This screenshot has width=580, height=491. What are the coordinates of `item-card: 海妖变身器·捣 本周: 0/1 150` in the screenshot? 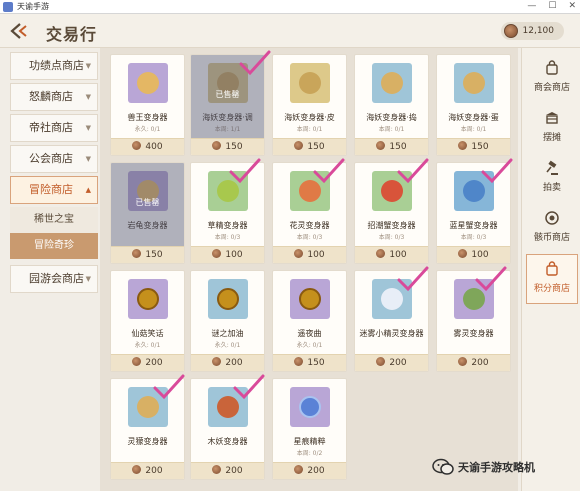 It's located at (391, 105).